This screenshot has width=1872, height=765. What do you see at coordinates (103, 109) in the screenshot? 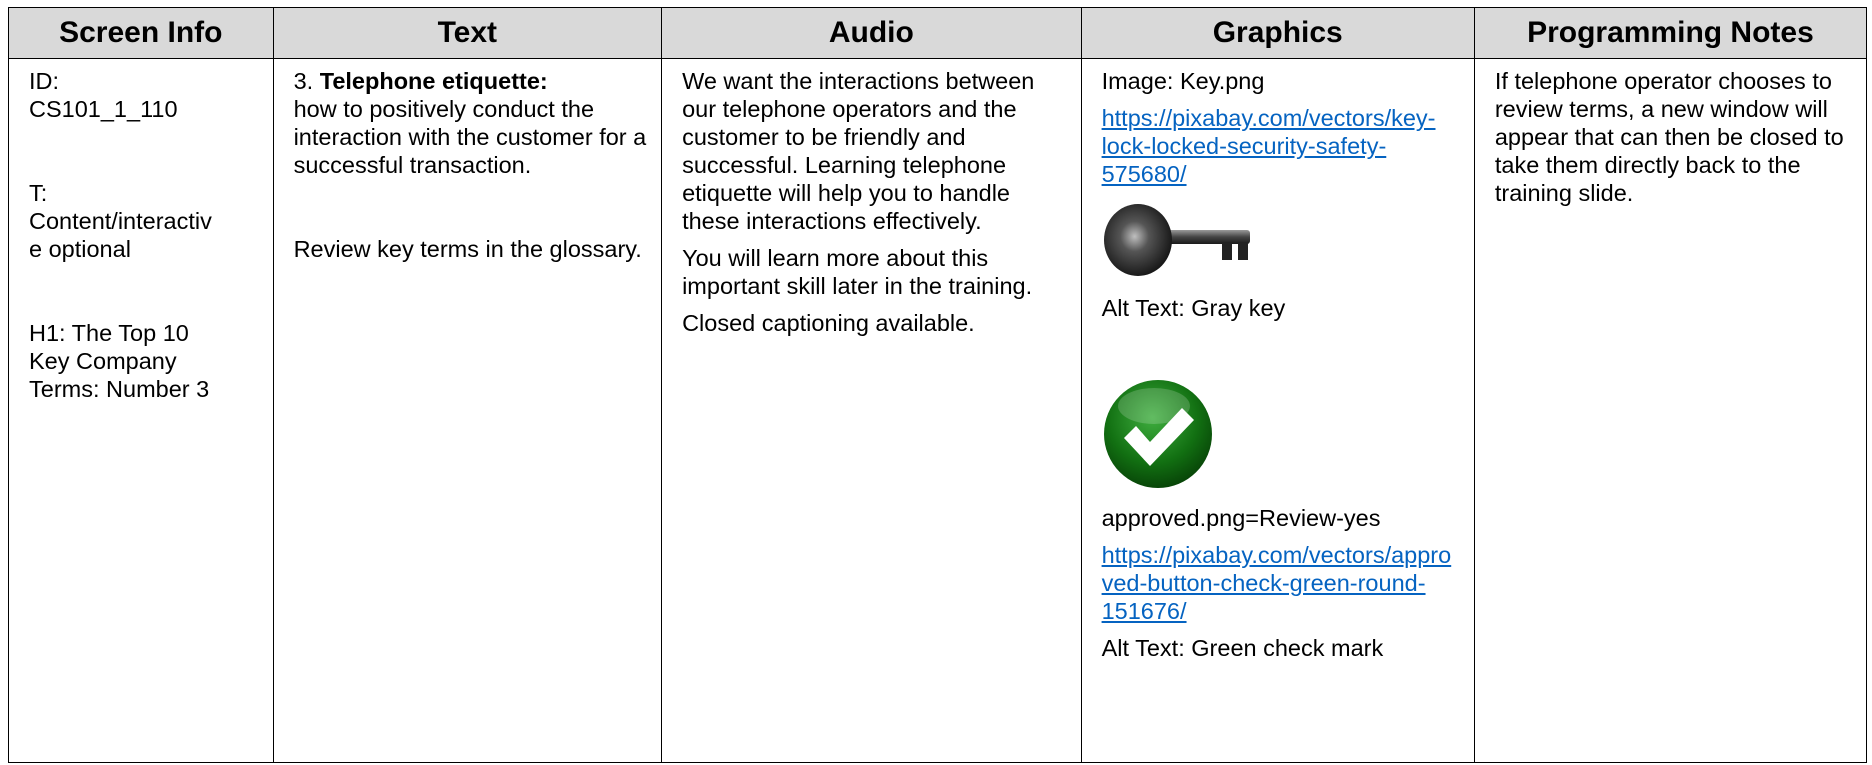
I see `screen-id-value: CS101_1_110` at bounding box center [103, 109].